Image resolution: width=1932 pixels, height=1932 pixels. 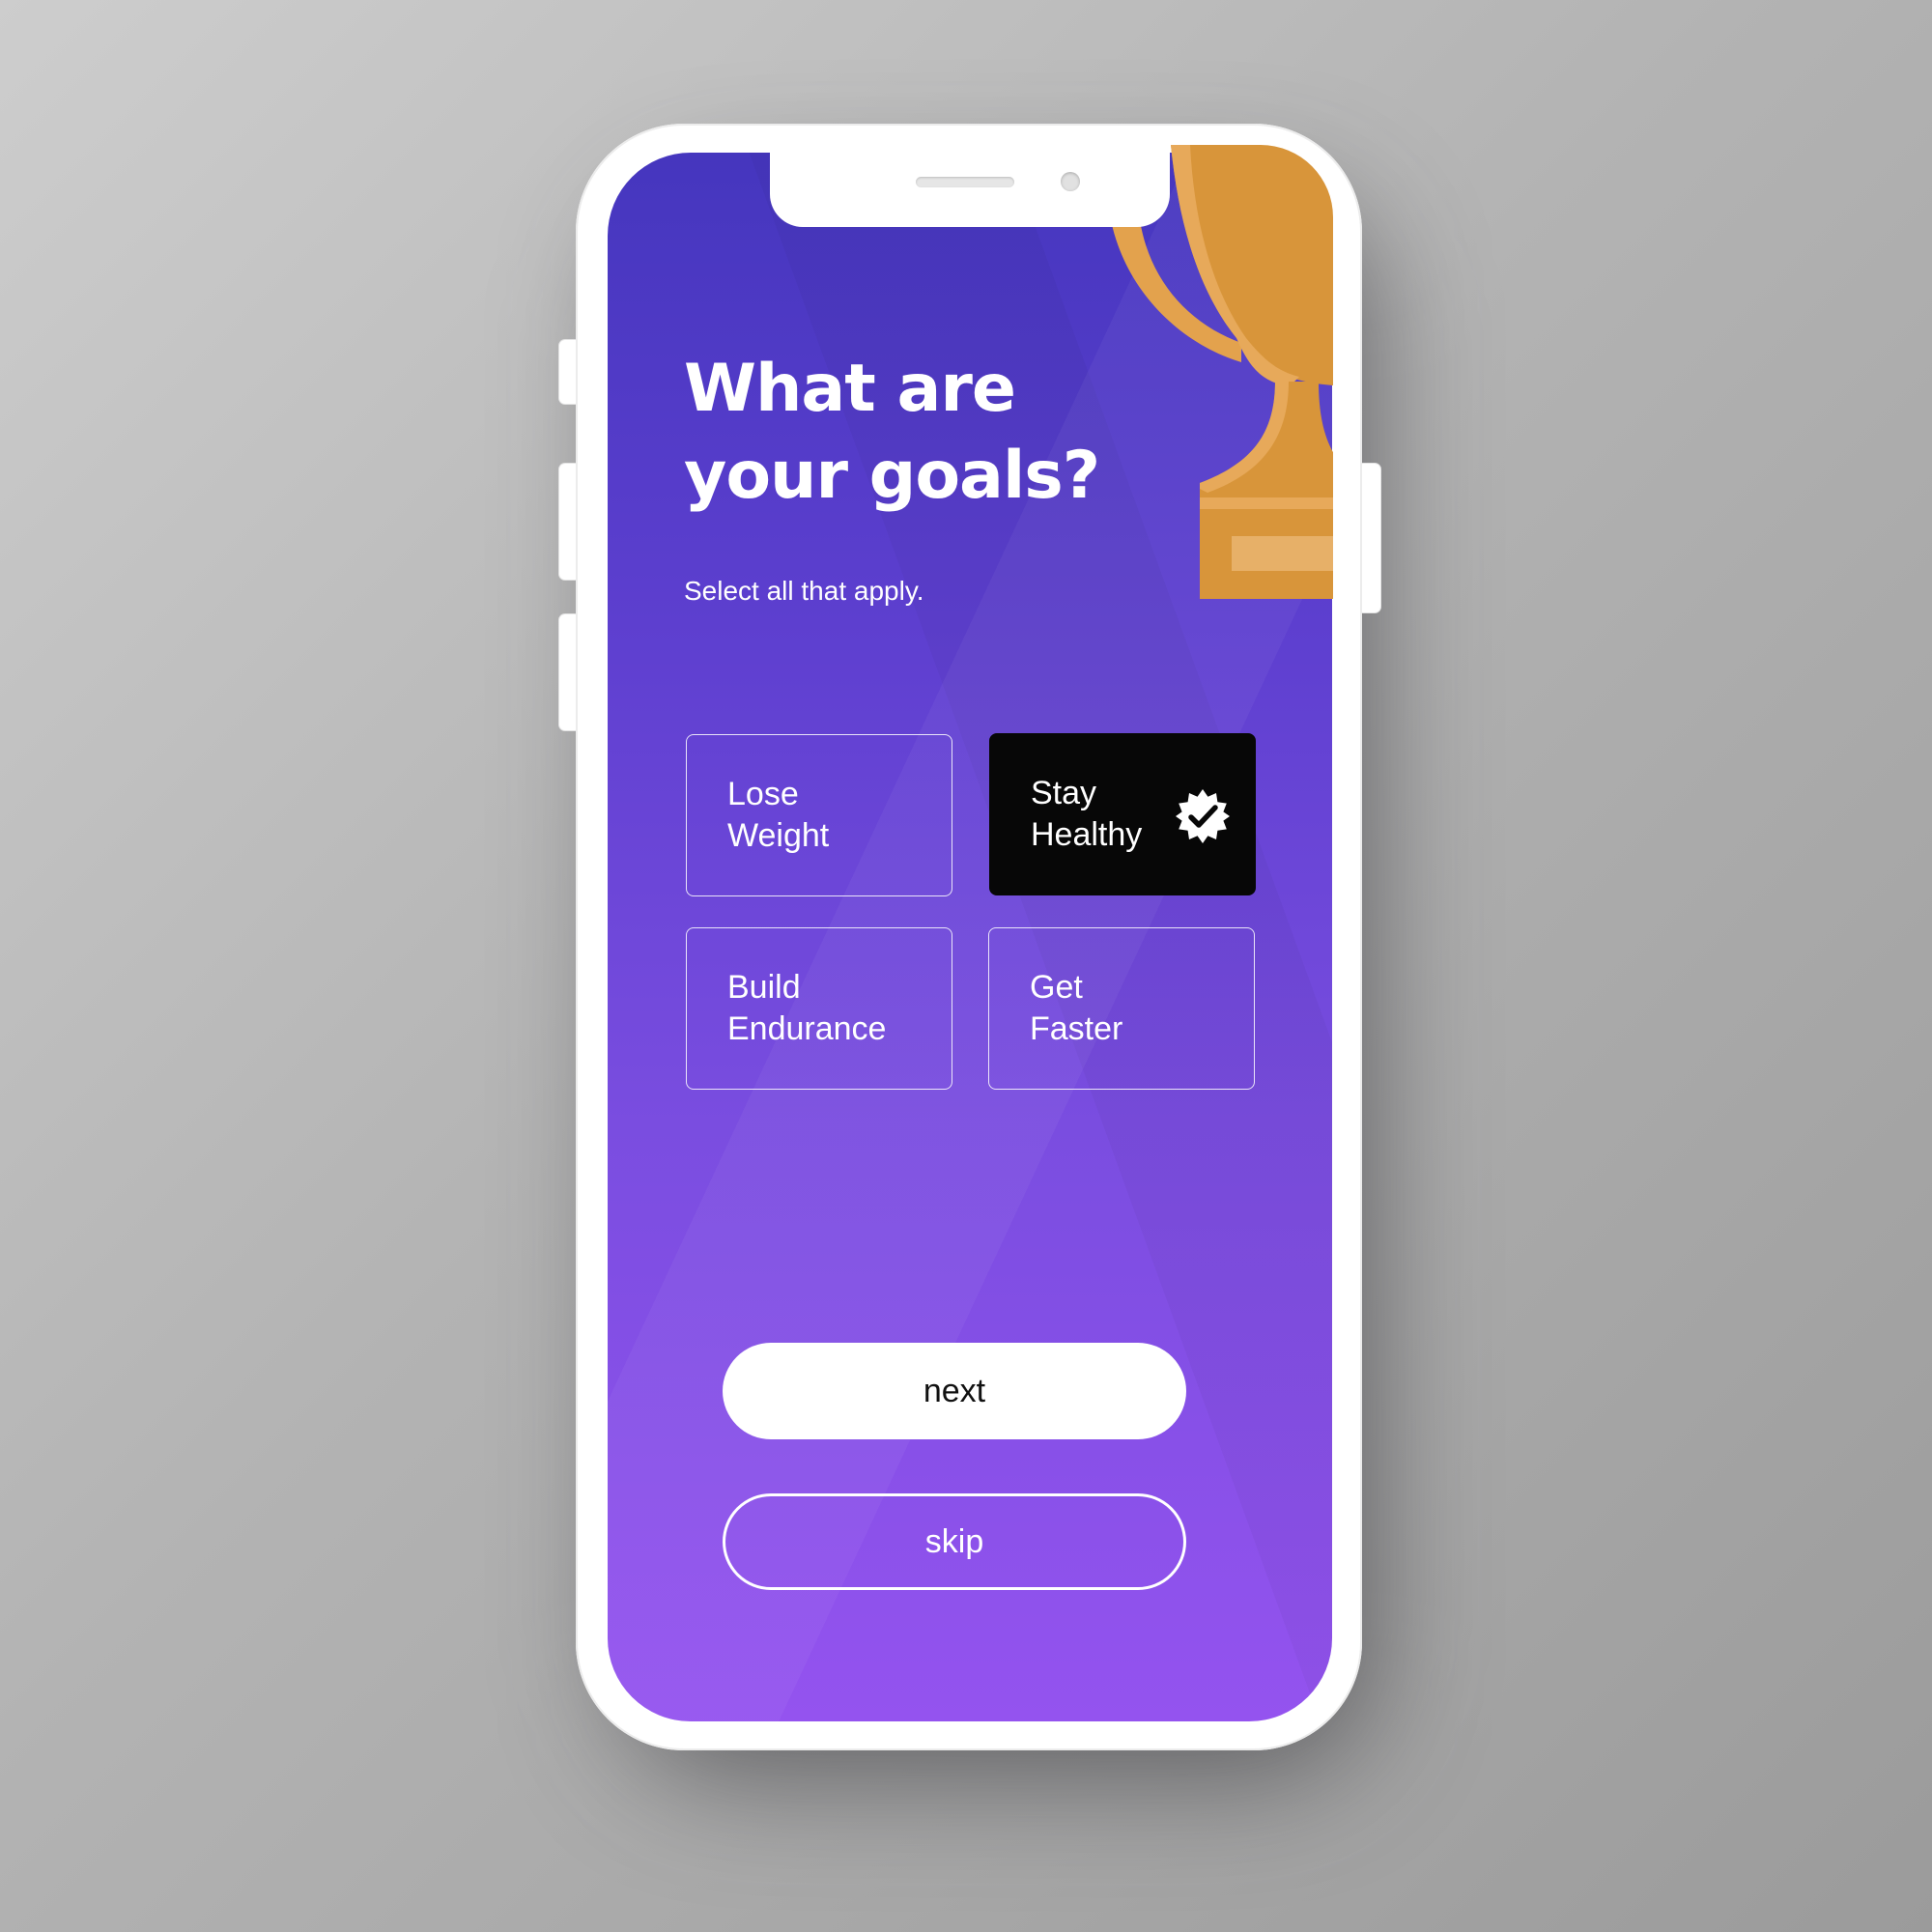 I want to click on goal-label: Build Endurance, so click(x=806, y=1008).